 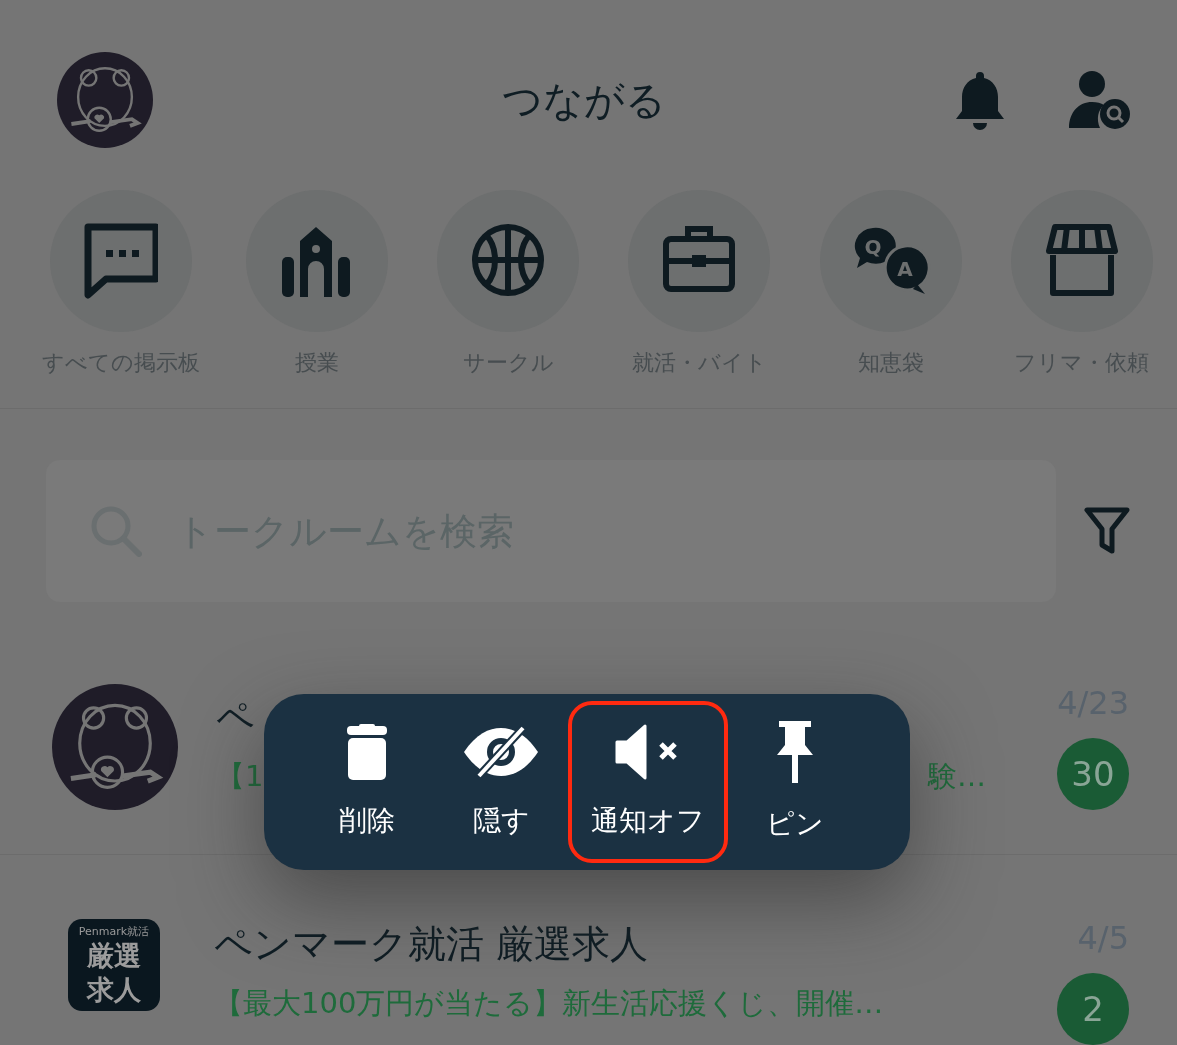 What do you see at coordinates (584, 100) in the screenshot?
I see `screen-title: つながる` at bounding box center [584, 100].